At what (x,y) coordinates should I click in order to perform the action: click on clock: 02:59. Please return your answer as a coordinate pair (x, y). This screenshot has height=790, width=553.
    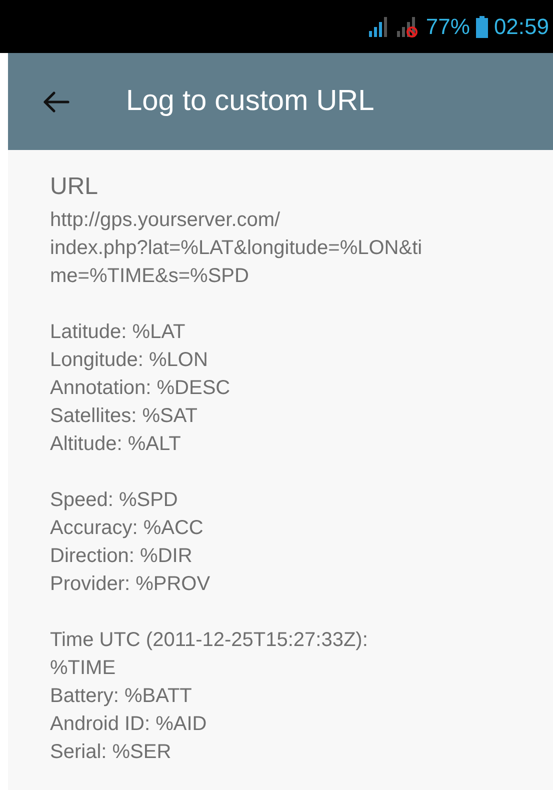
    Looking at the image, I should click on (521, 27).